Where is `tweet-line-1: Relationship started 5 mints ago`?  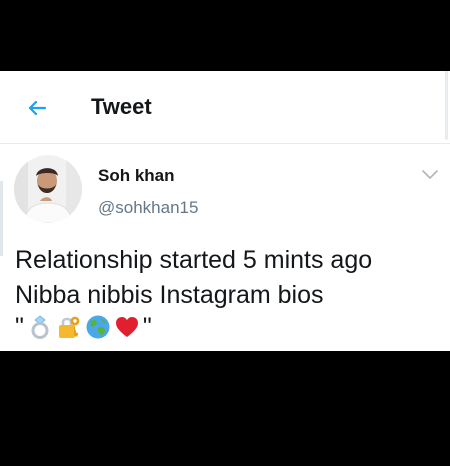
tweet-line-1: Relationship started 5 mints ago is located at coordinates (194, 260).